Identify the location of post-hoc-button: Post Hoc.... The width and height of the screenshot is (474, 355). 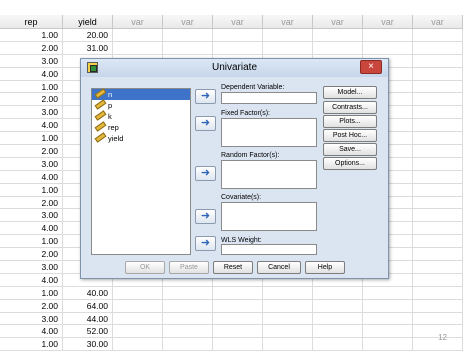
(350, 135).